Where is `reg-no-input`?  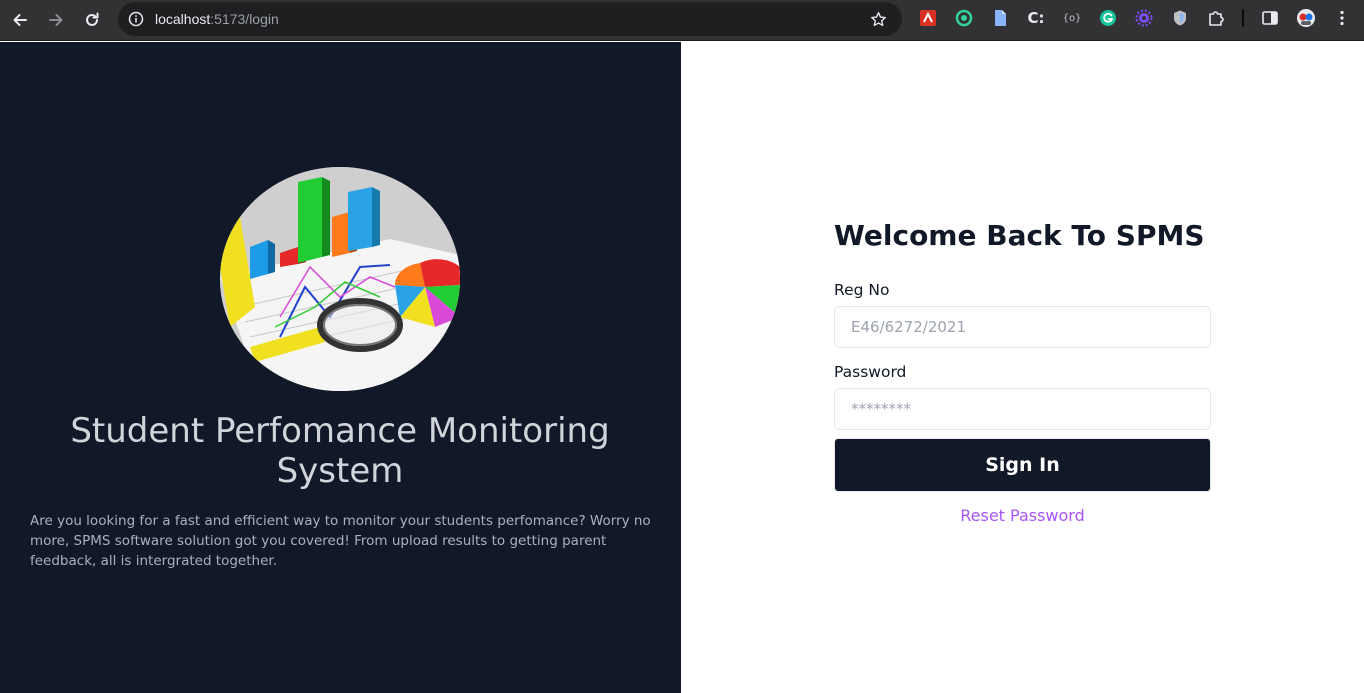 reg-no-input is located at coordinates (1022, 327).